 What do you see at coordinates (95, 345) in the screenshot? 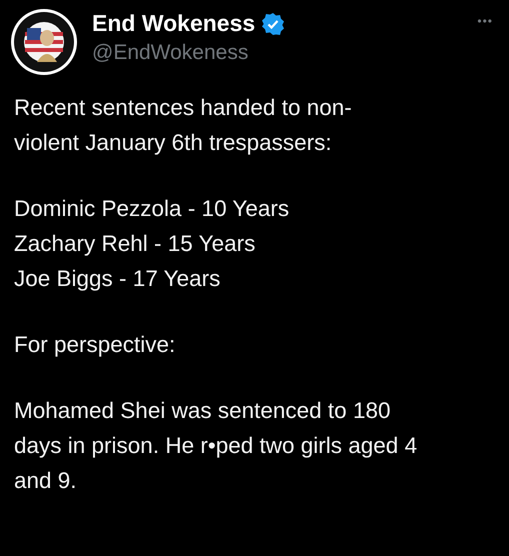
I see `post-paragraph: For perspective:` at bounding box center [95, 345].